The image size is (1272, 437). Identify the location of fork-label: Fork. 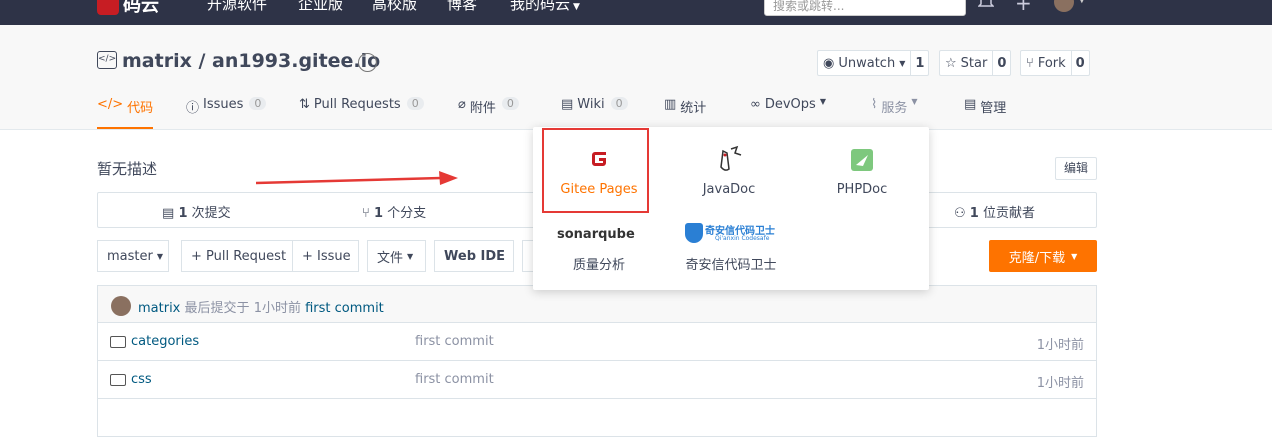
(1051, 63).